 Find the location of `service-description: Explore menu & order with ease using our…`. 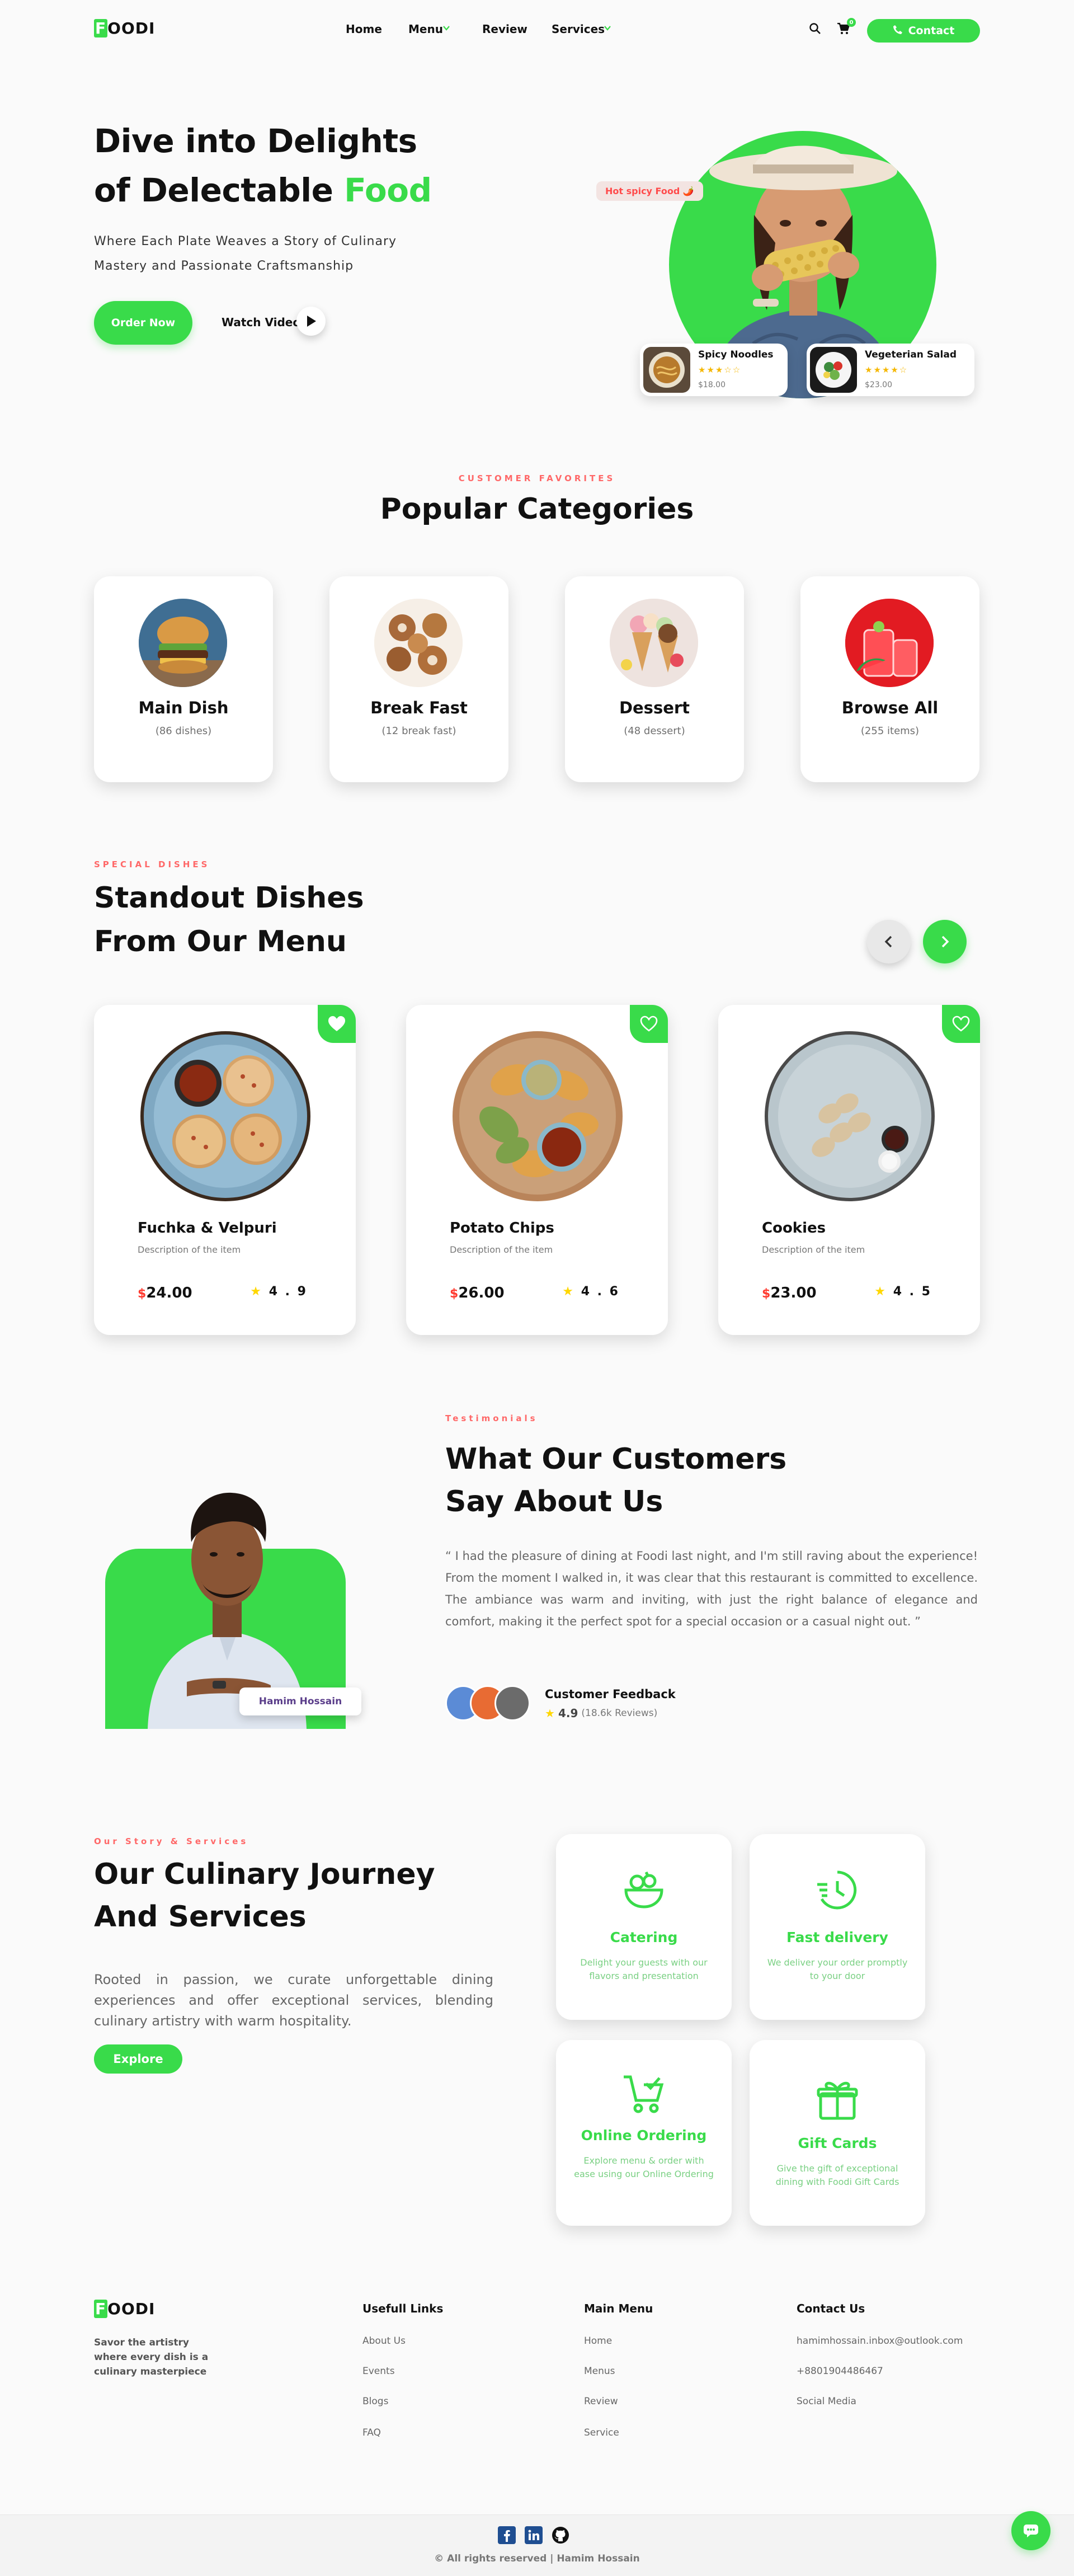

service-description: Explore menu & order with ease using our… is located at coordinates (644, 2167).